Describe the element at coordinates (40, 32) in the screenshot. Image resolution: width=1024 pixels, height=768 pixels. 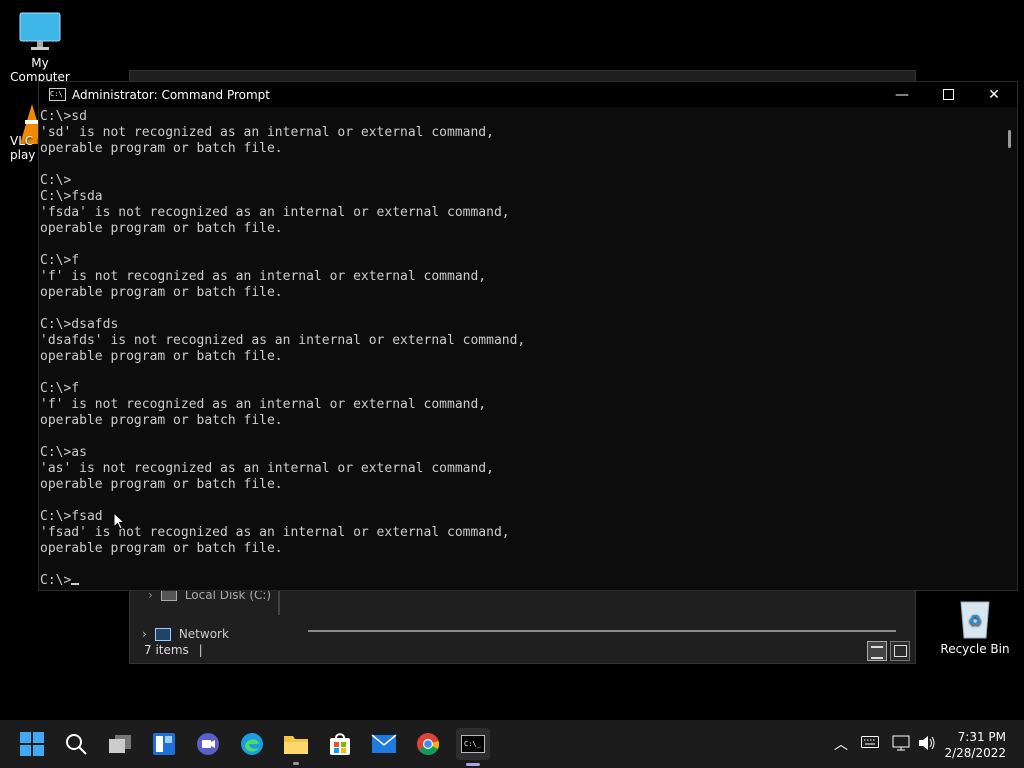
I see `monitor-icon` at that location.